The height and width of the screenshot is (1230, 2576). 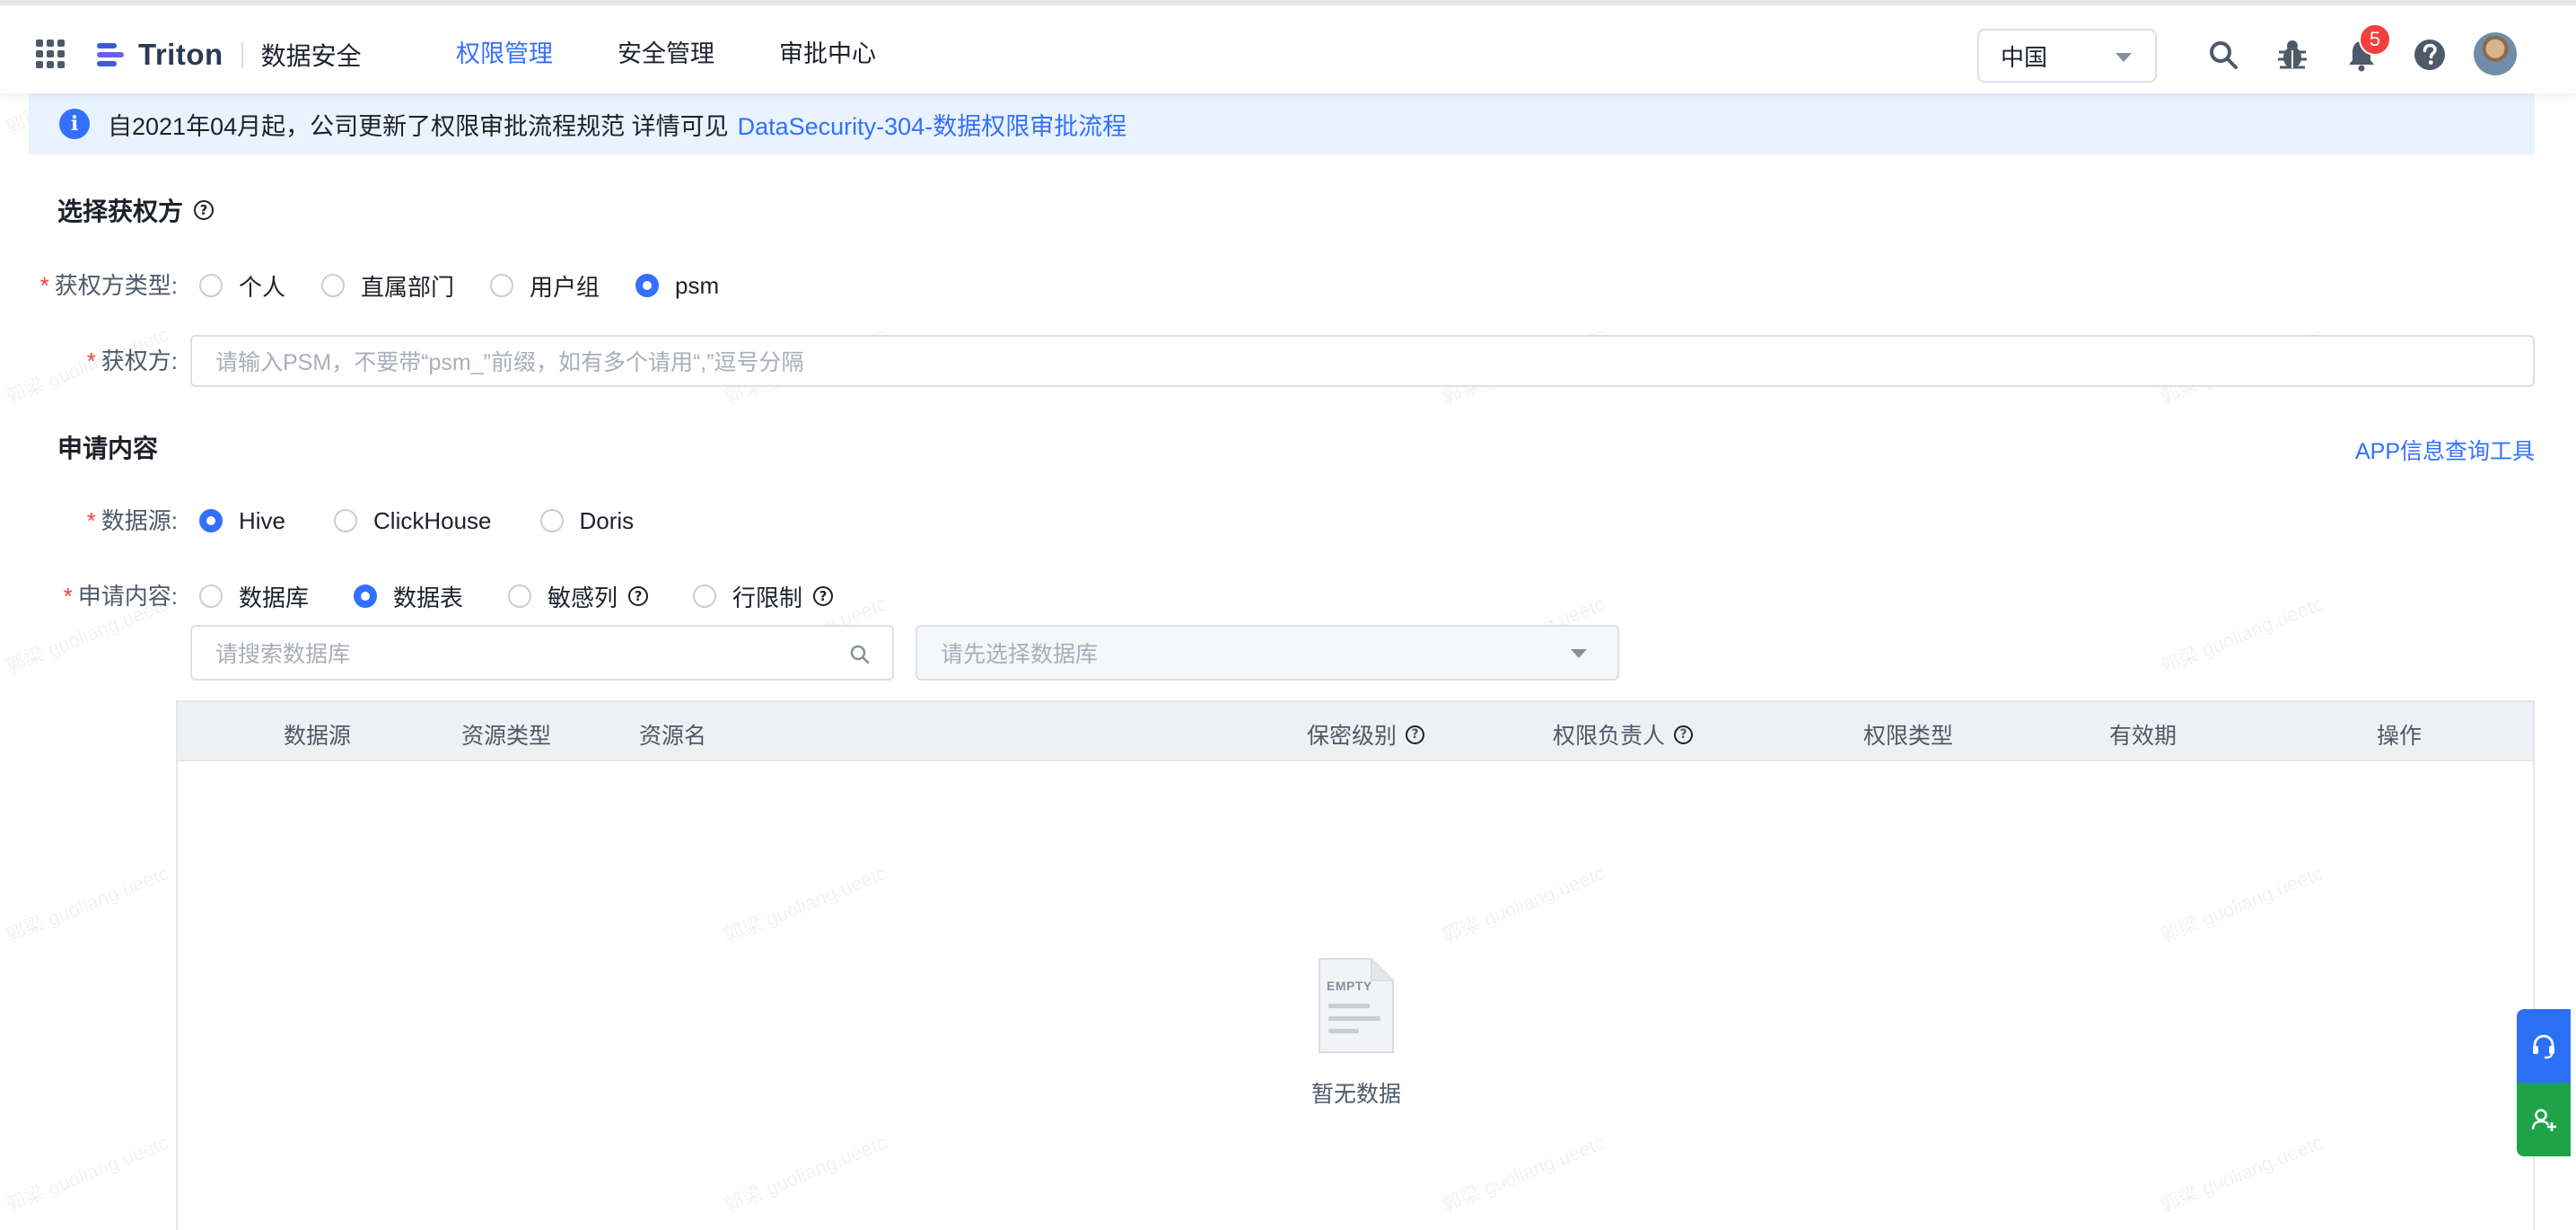 I want to click on radio-content-sensitive-column: 敏感列?, so click(x=578, y=596).